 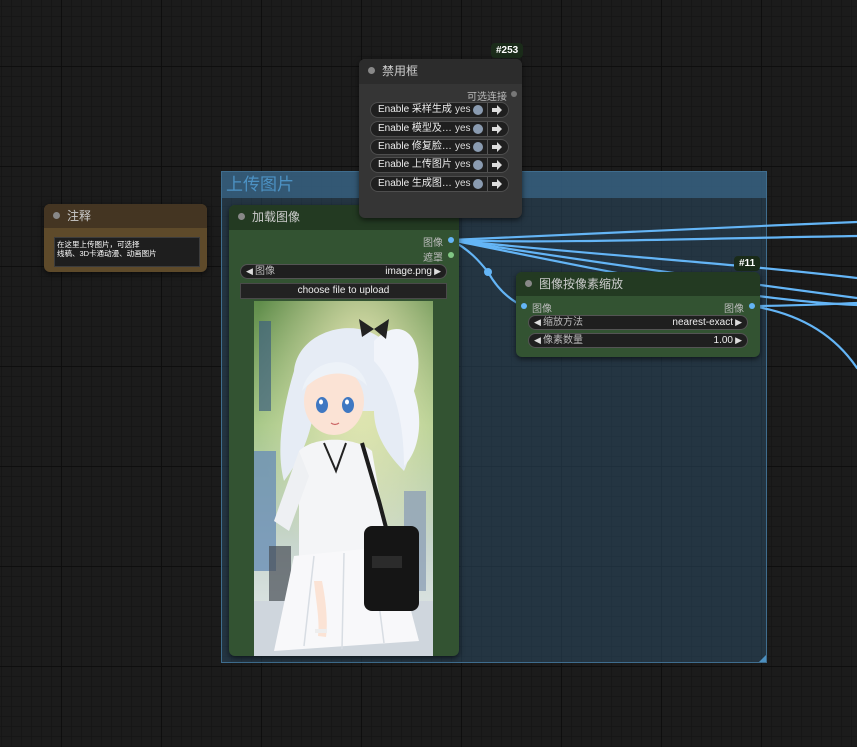 What do you see at coordinates (563, 340) in the screenshot?
I see `megapixels-label: 像素数量` at bounding box center [563, 340].